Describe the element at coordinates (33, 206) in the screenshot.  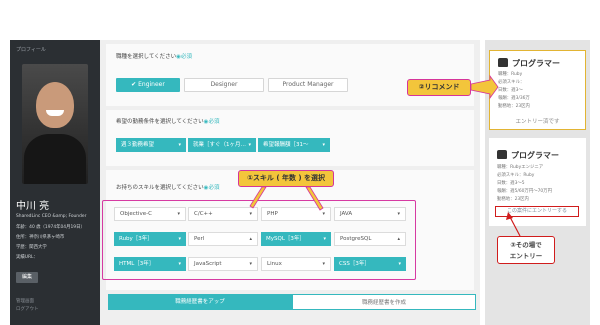
I see `profile-name: 中川 亮` at that location.